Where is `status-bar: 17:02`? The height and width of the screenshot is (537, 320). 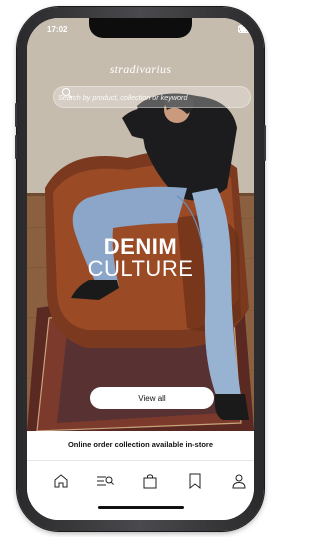 status-bar: 17:02 is located at coordinates (140, 31).